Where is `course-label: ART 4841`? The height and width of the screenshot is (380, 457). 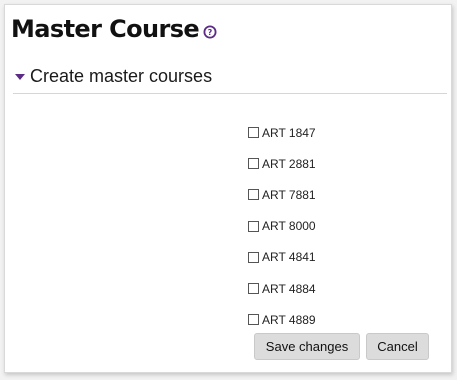
course-label: ART 4841 is located at coordinates (289, 257).